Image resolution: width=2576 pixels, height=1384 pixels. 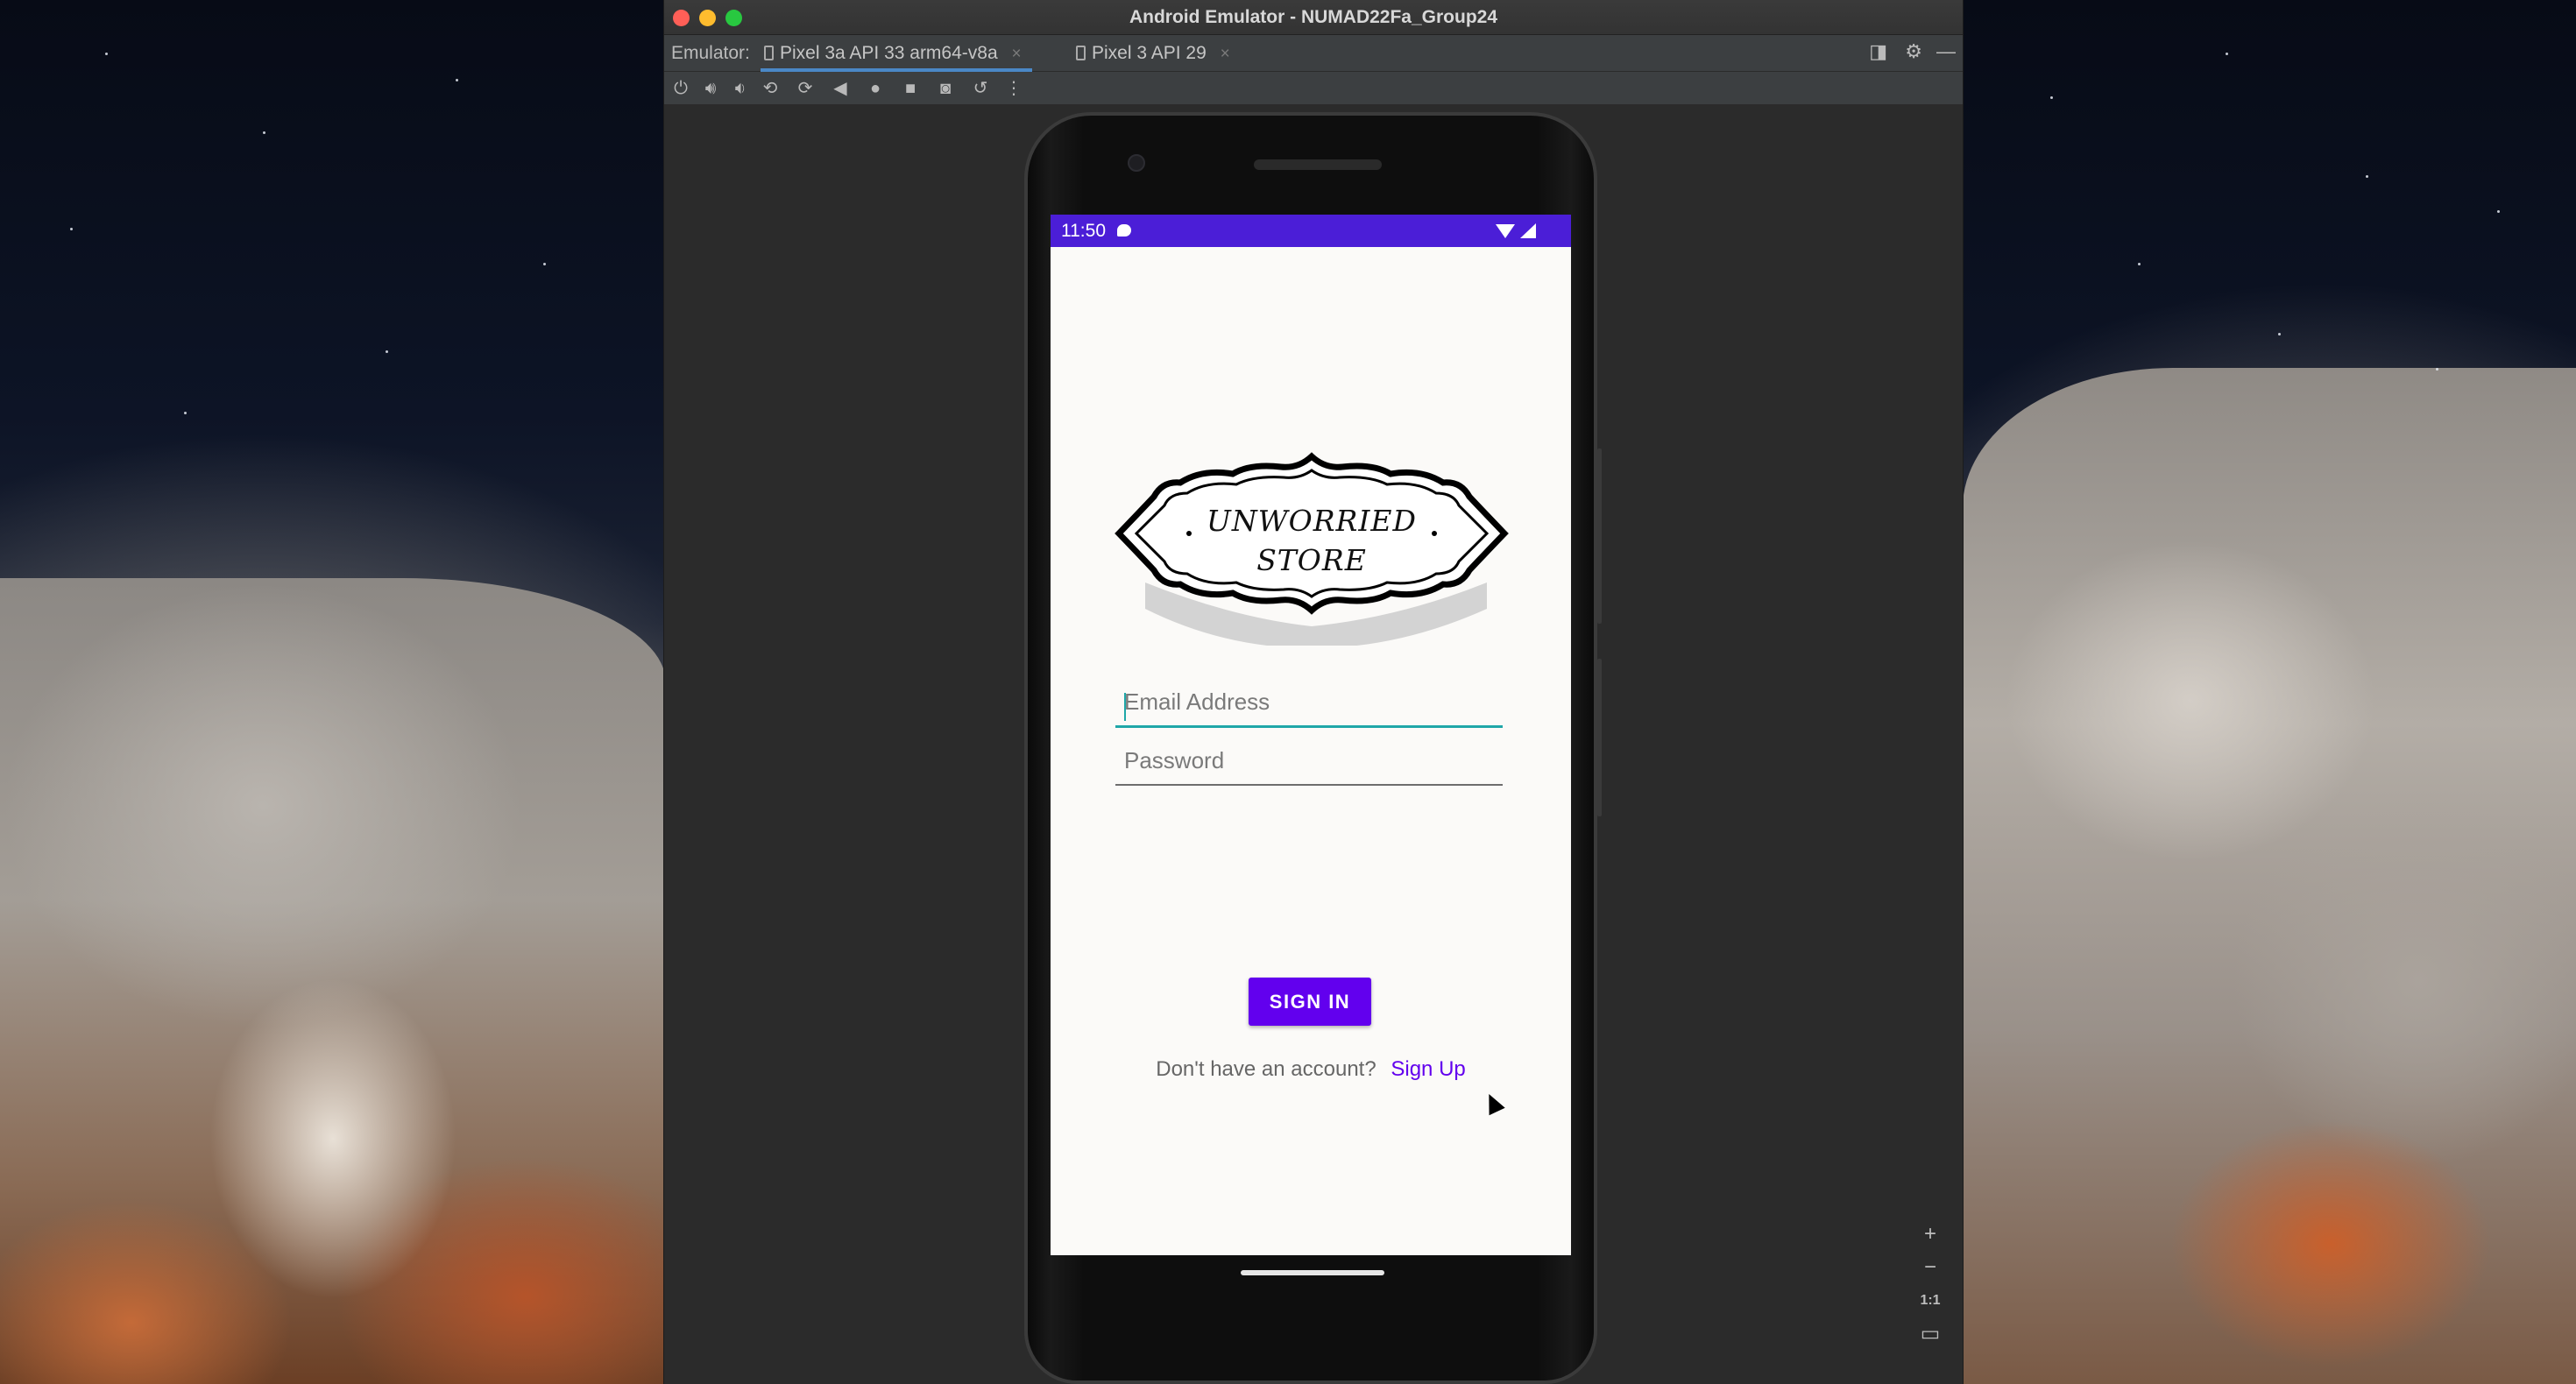 I want to click on screenshot-icon: ◙, so click(x=945, y=89).